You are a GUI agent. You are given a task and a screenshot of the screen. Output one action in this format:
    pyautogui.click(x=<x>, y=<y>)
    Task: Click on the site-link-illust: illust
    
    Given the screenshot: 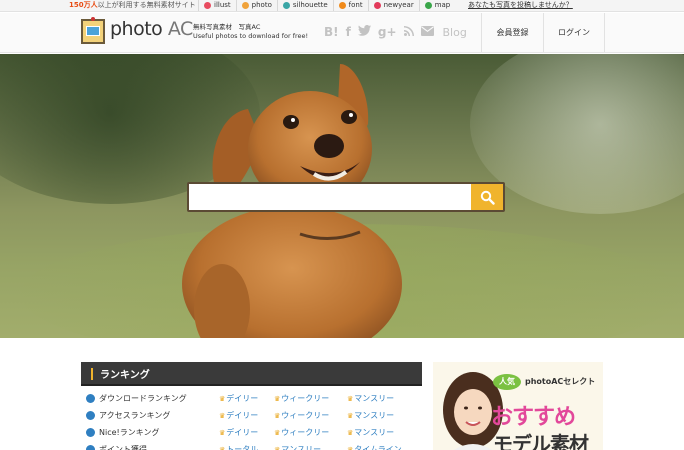 What is the action you would take?
    pyautogui.click(x=217, y=5)
    